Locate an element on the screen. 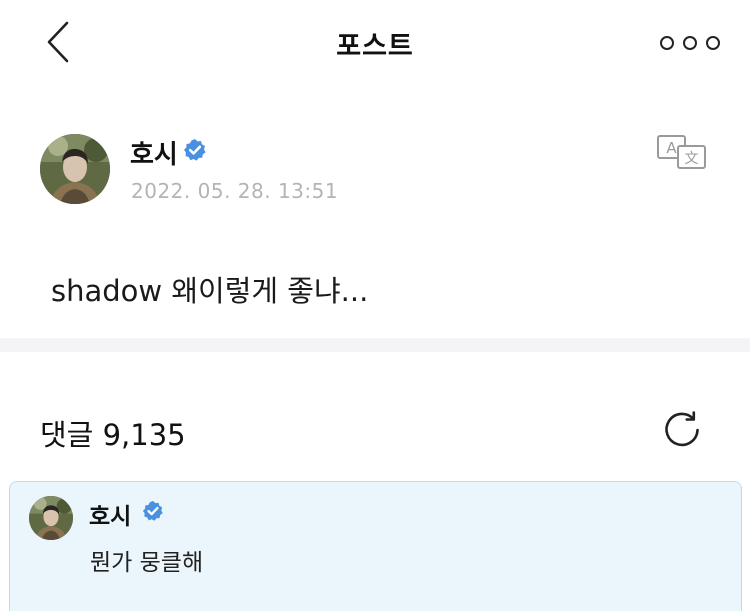  svg-text: 文 is located at coordinates (692, 159).